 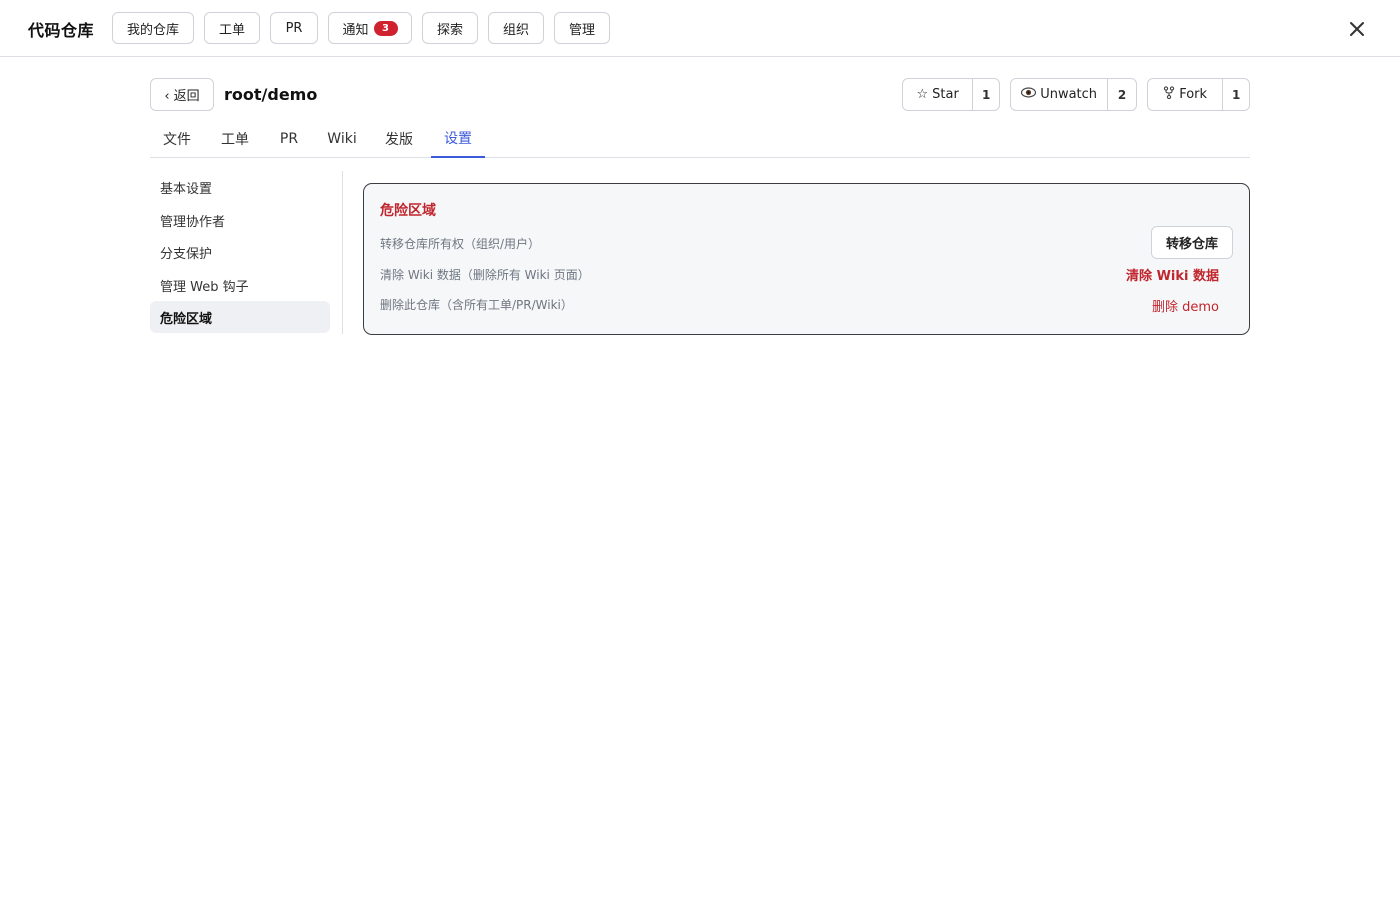 I want to click on back-button-label: ‹ 返回, so click(x=182, y=96).